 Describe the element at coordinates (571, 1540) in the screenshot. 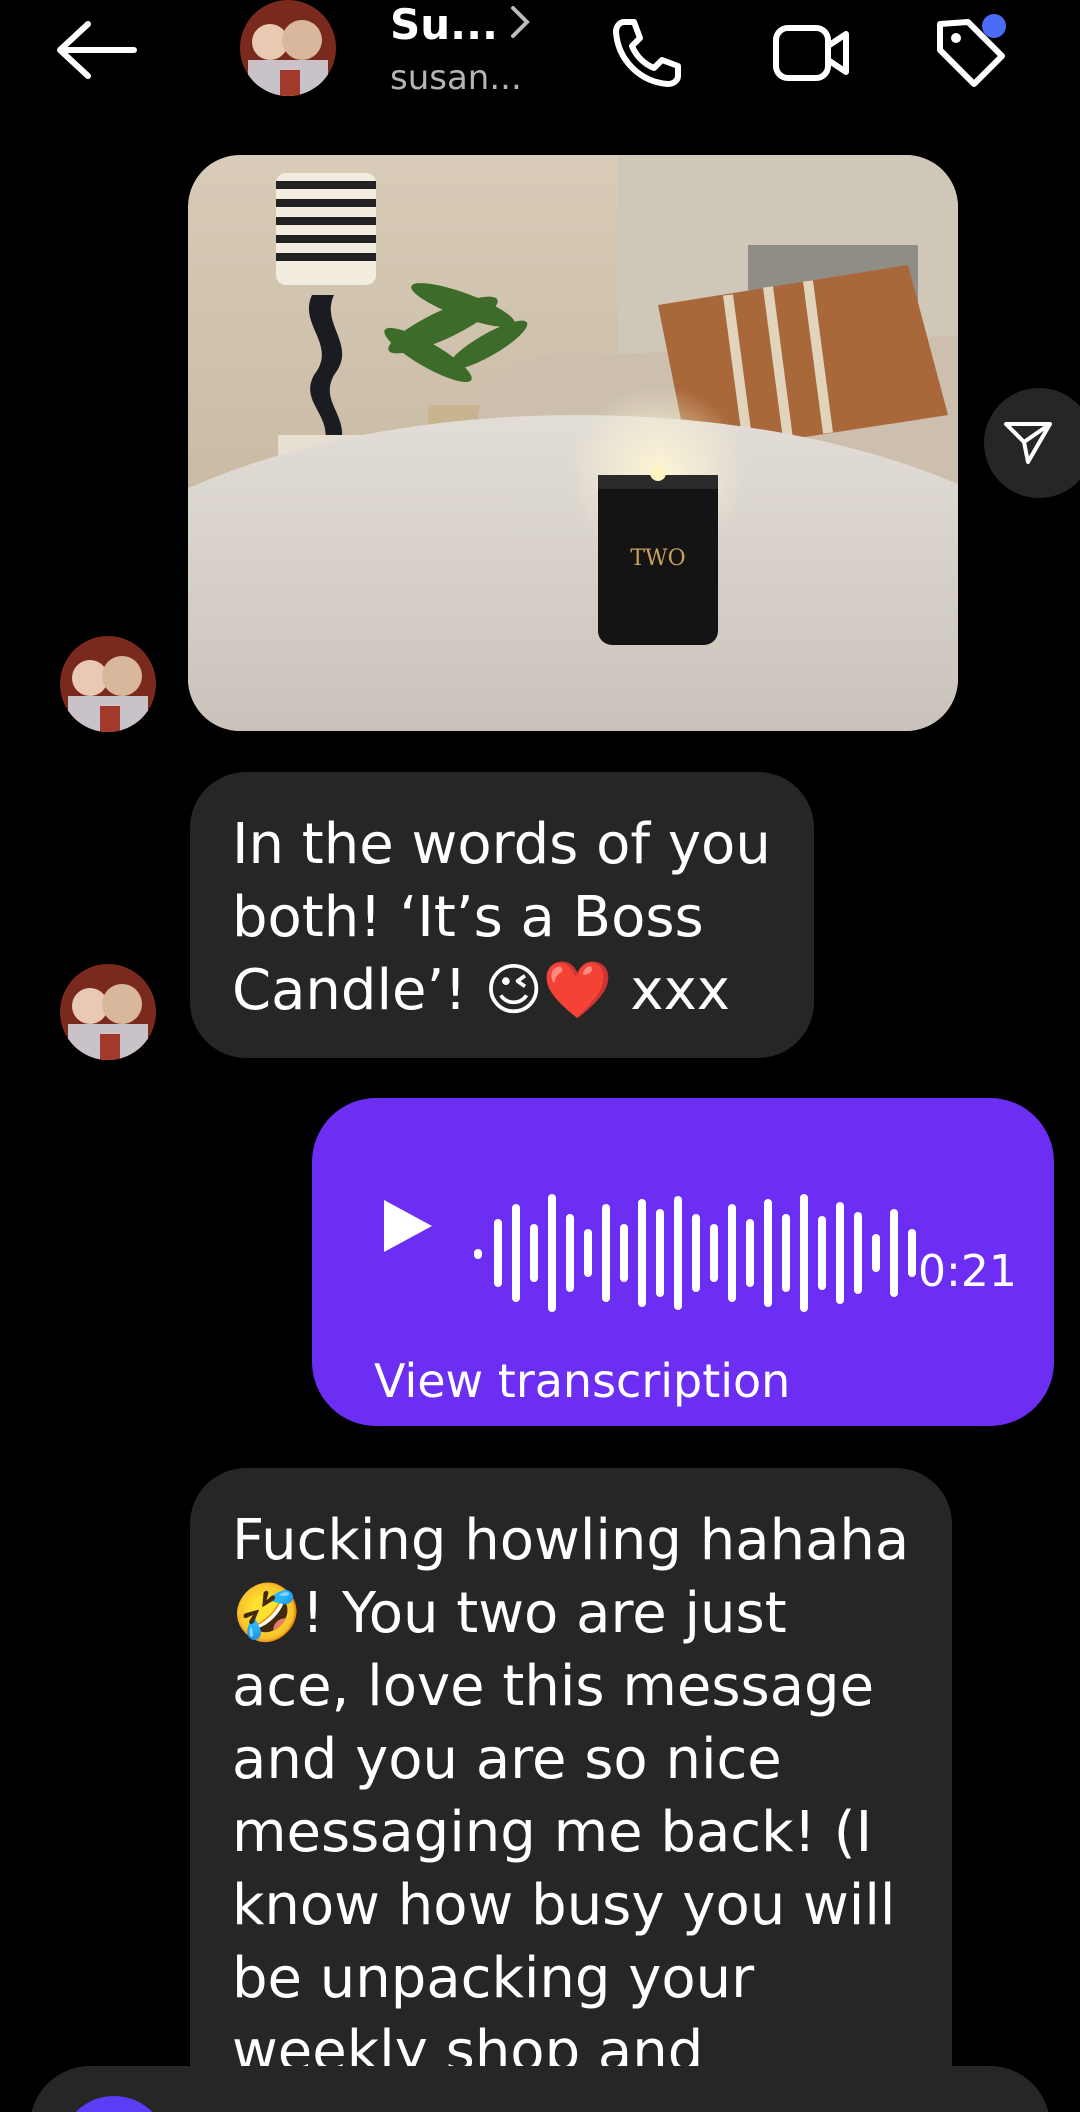

I see `message-line: Fucking howling hahaha` at that location.